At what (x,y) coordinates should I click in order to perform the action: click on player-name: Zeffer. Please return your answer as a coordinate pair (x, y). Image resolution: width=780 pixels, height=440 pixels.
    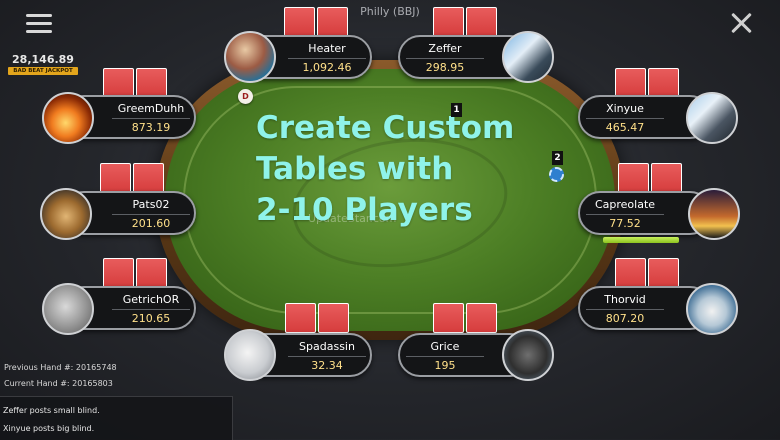
    Looking at the image, I should click on (445, 48).